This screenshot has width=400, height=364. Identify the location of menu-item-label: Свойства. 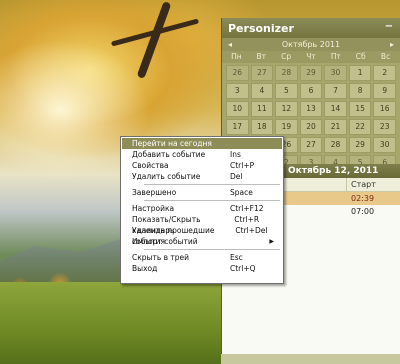
(150, 165).